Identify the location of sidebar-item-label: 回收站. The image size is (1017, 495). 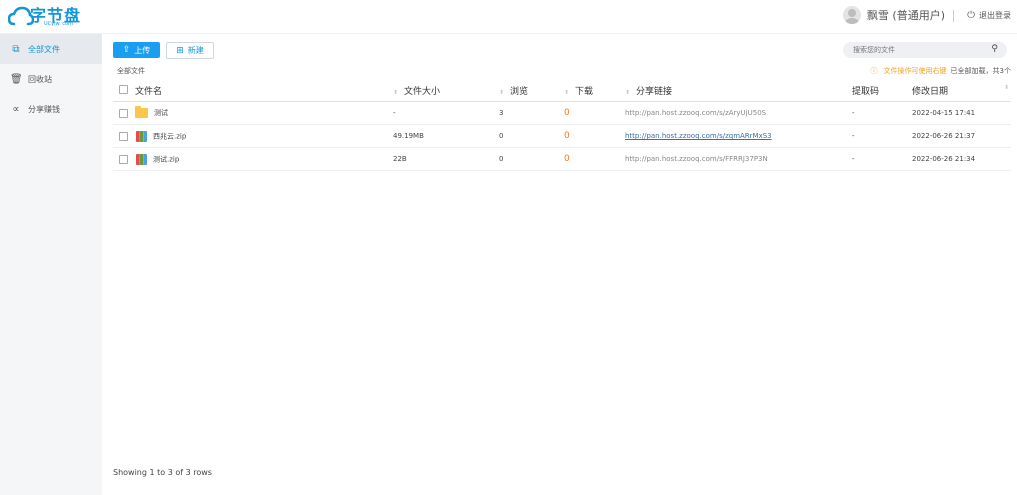
(40, 79).